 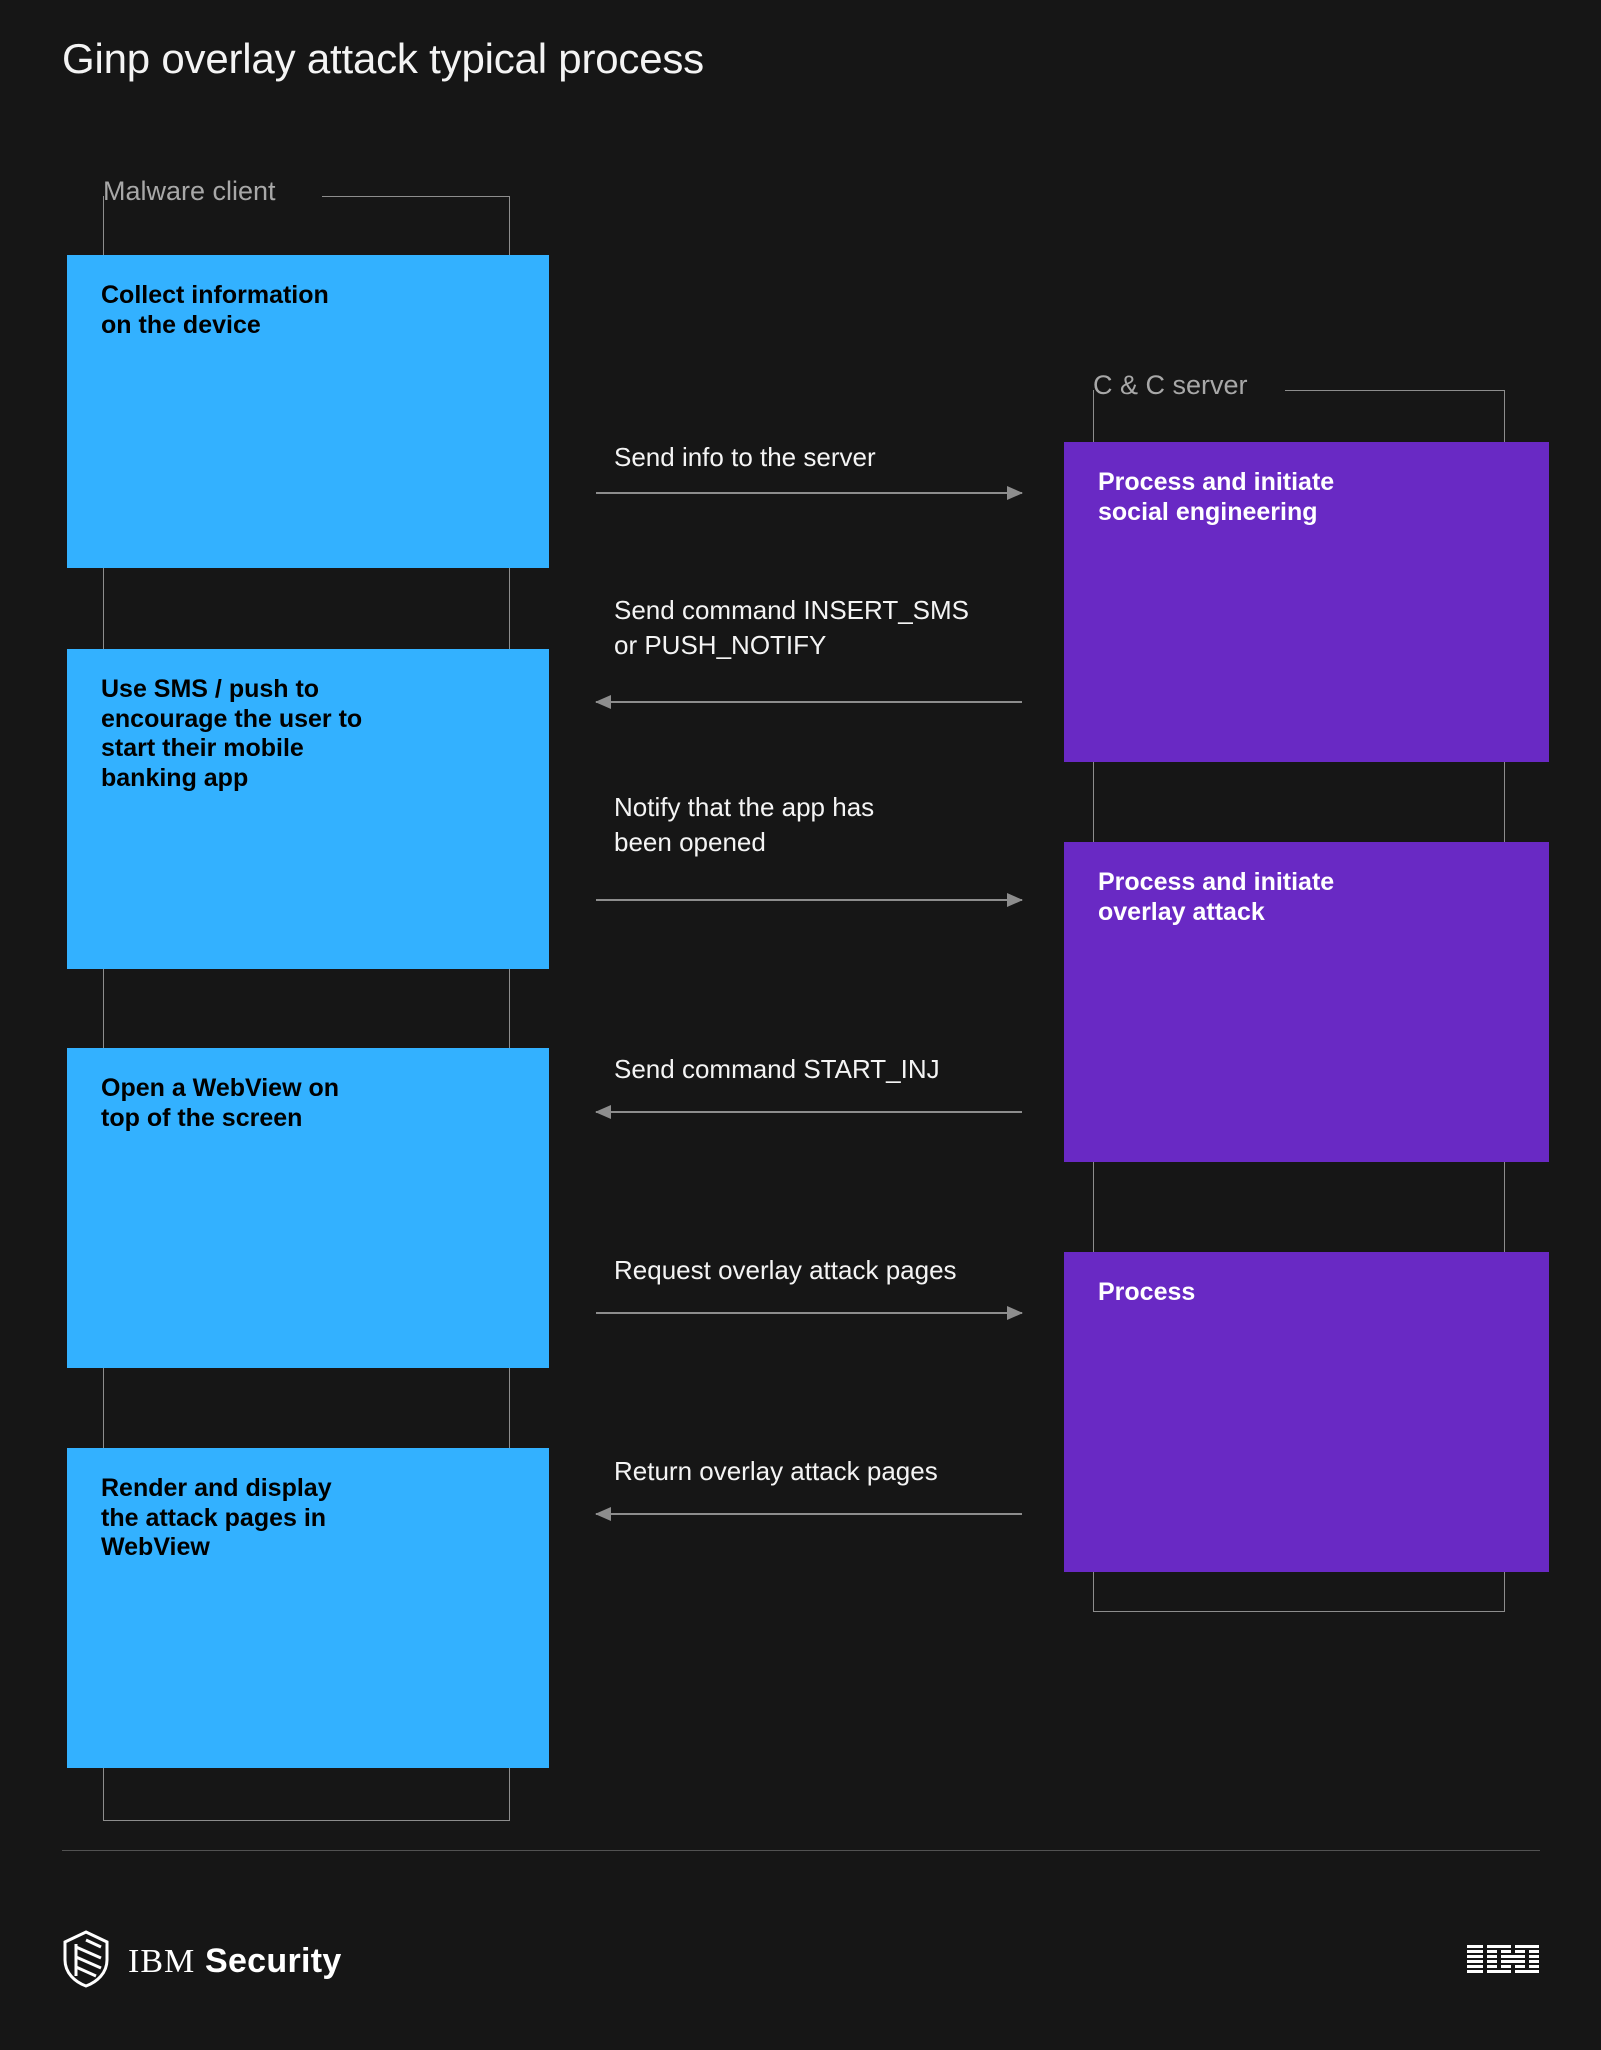 I want to click on server-lane-bracket-bottom, so click(x=1299, y=1611).